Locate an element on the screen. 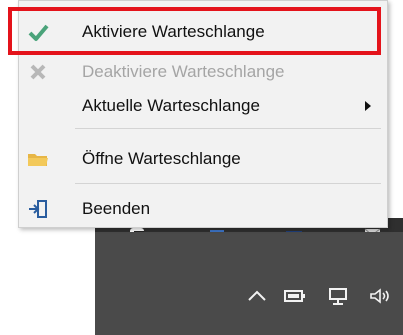 This screenshot has width=403, height=335. chevron-up-icon is located at coordinates (257, 296).